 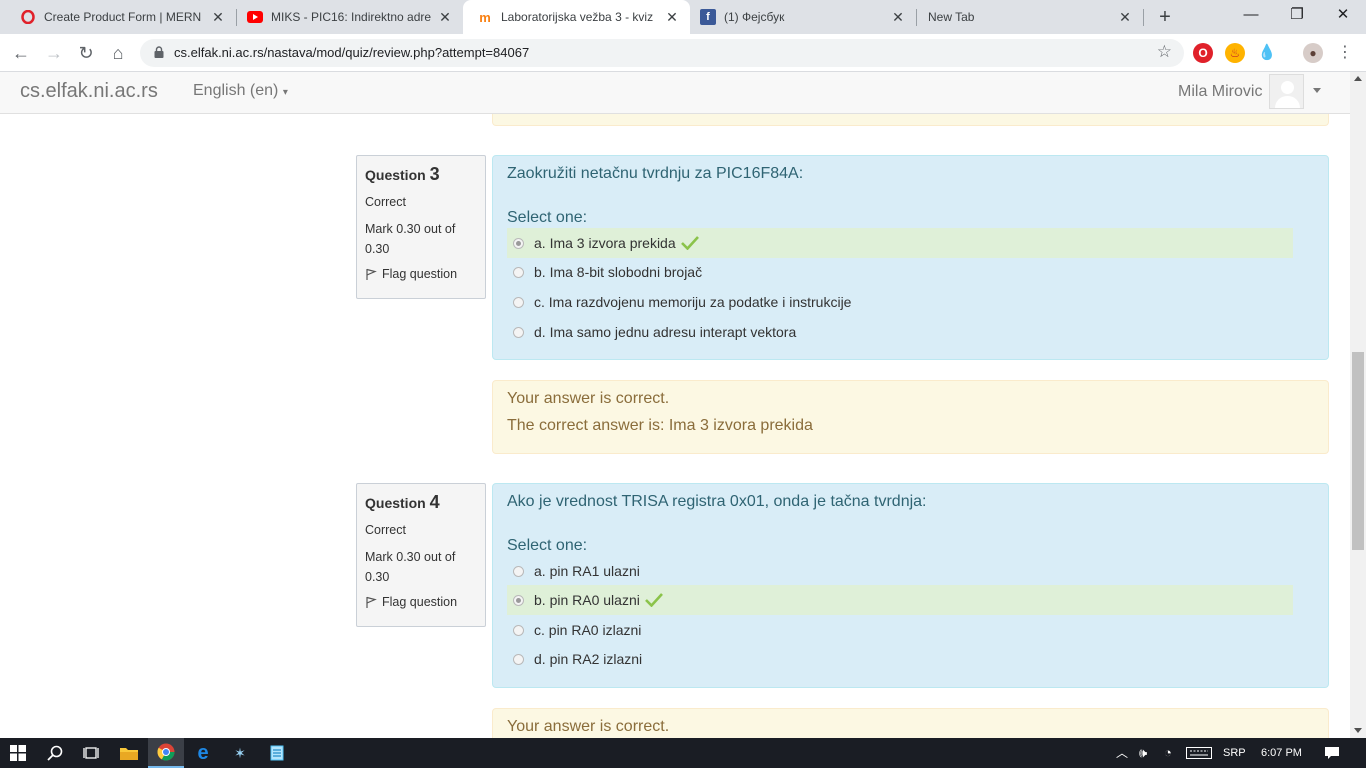 What do you see at coordinates (1143, 753) in the screenshot?
I see `volume-icon: 🕪` at bounding box center [1143, 753].